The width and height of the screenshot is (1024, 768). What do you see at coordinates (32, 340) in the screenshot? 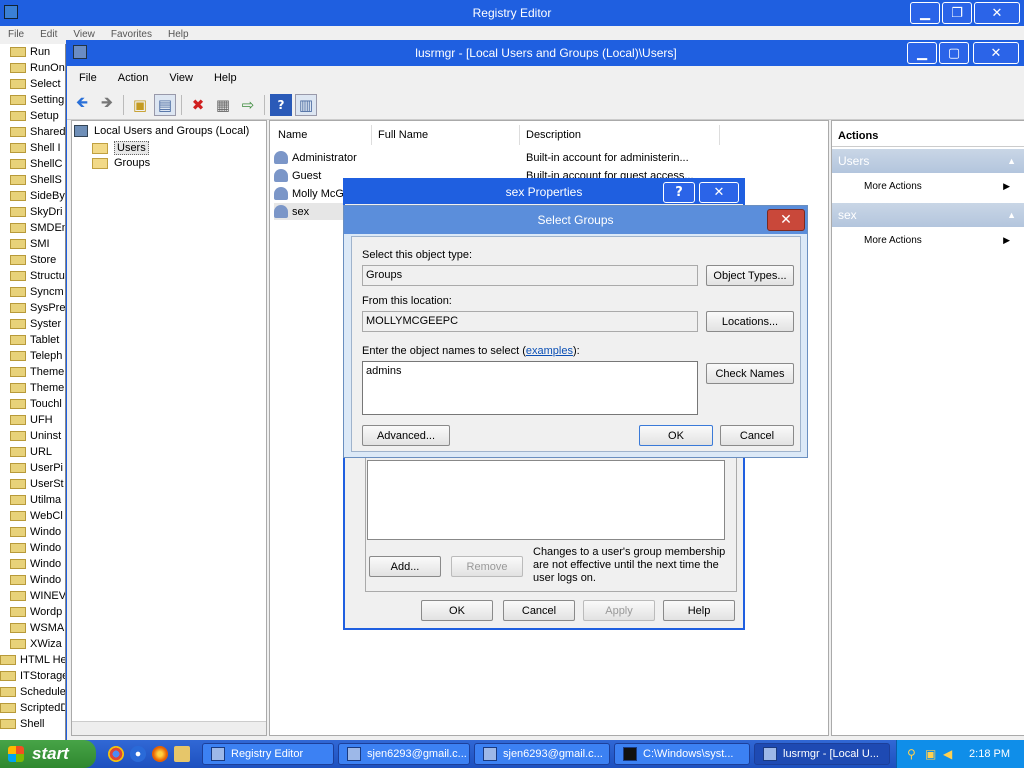
I see `registry-key: Tablet` at bounding box center [32, 340].